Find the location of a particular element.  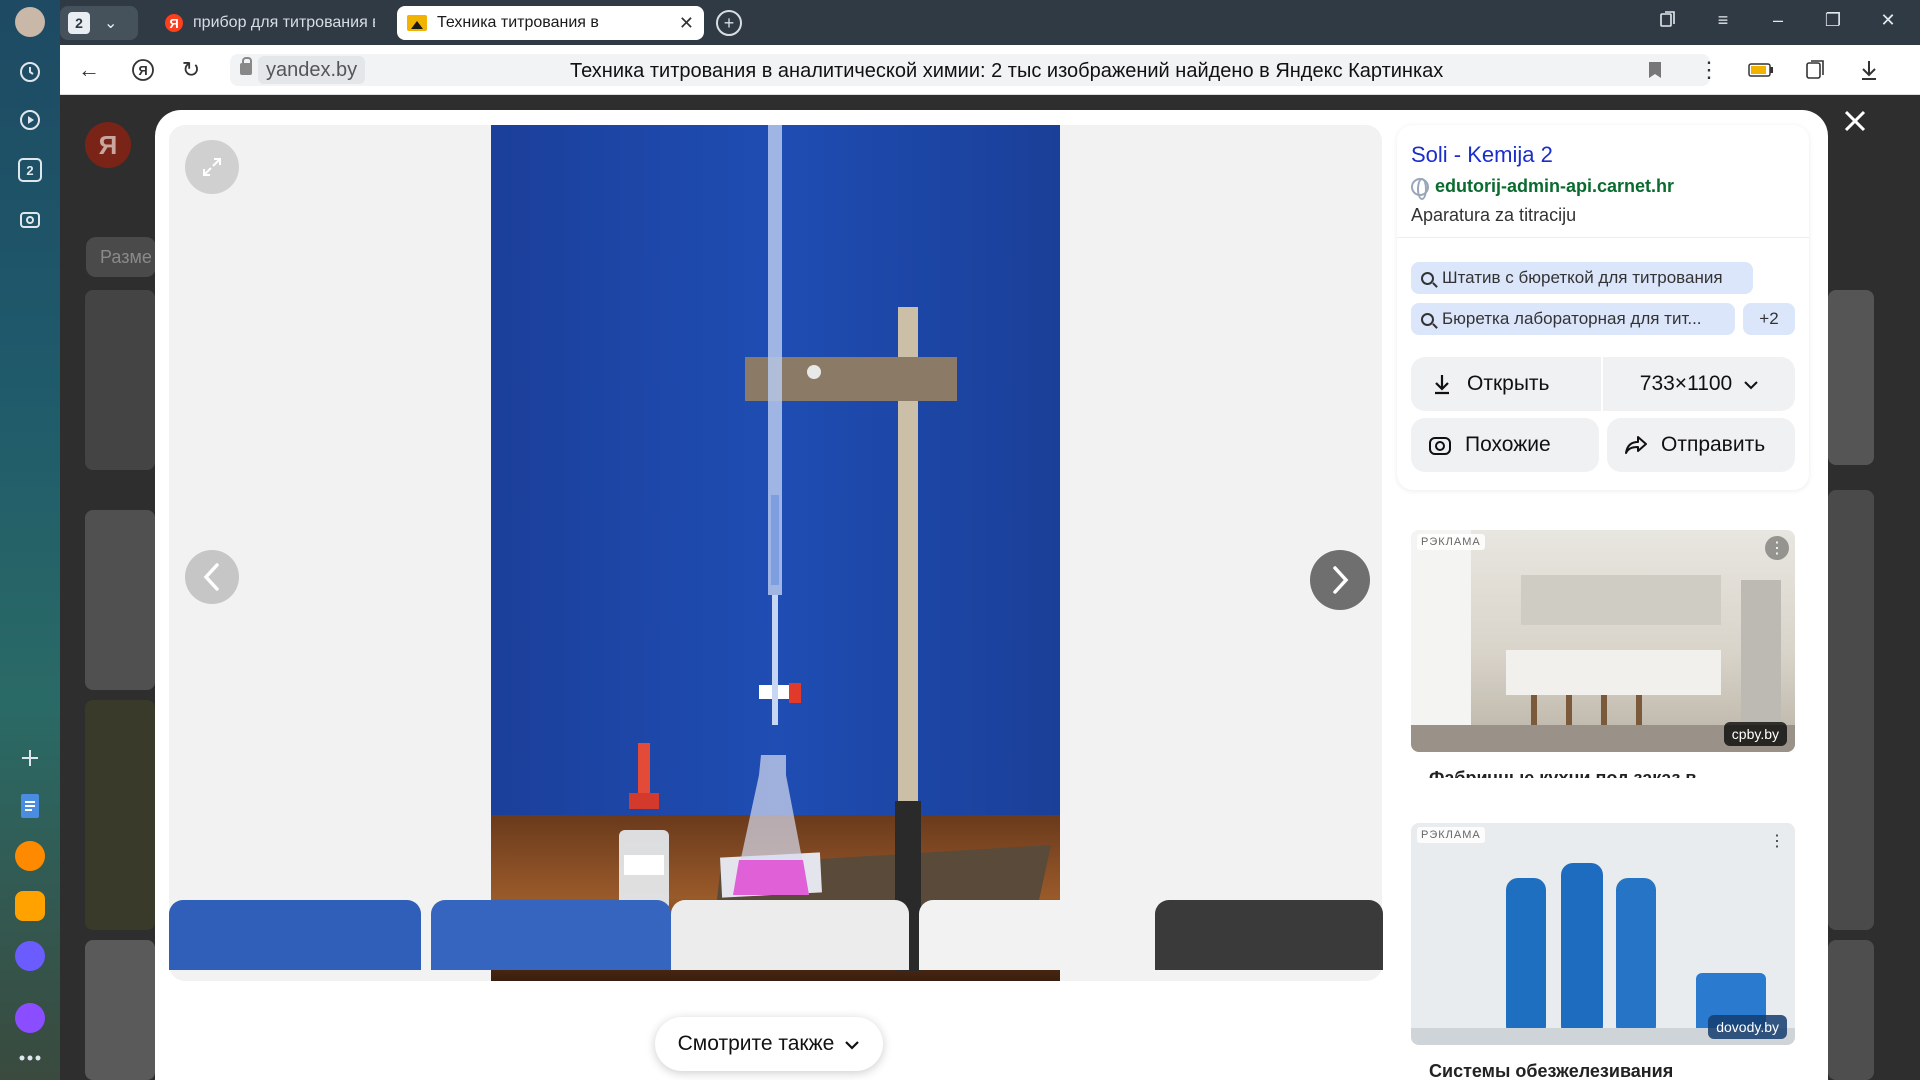

next-image-button is located at coordinates (1340, 580).